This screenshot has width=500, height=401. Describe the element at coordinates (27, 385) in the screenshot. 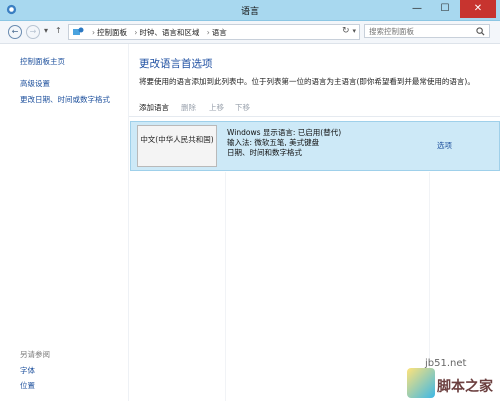

I see `sidebar-item-location: 位置` at that location.